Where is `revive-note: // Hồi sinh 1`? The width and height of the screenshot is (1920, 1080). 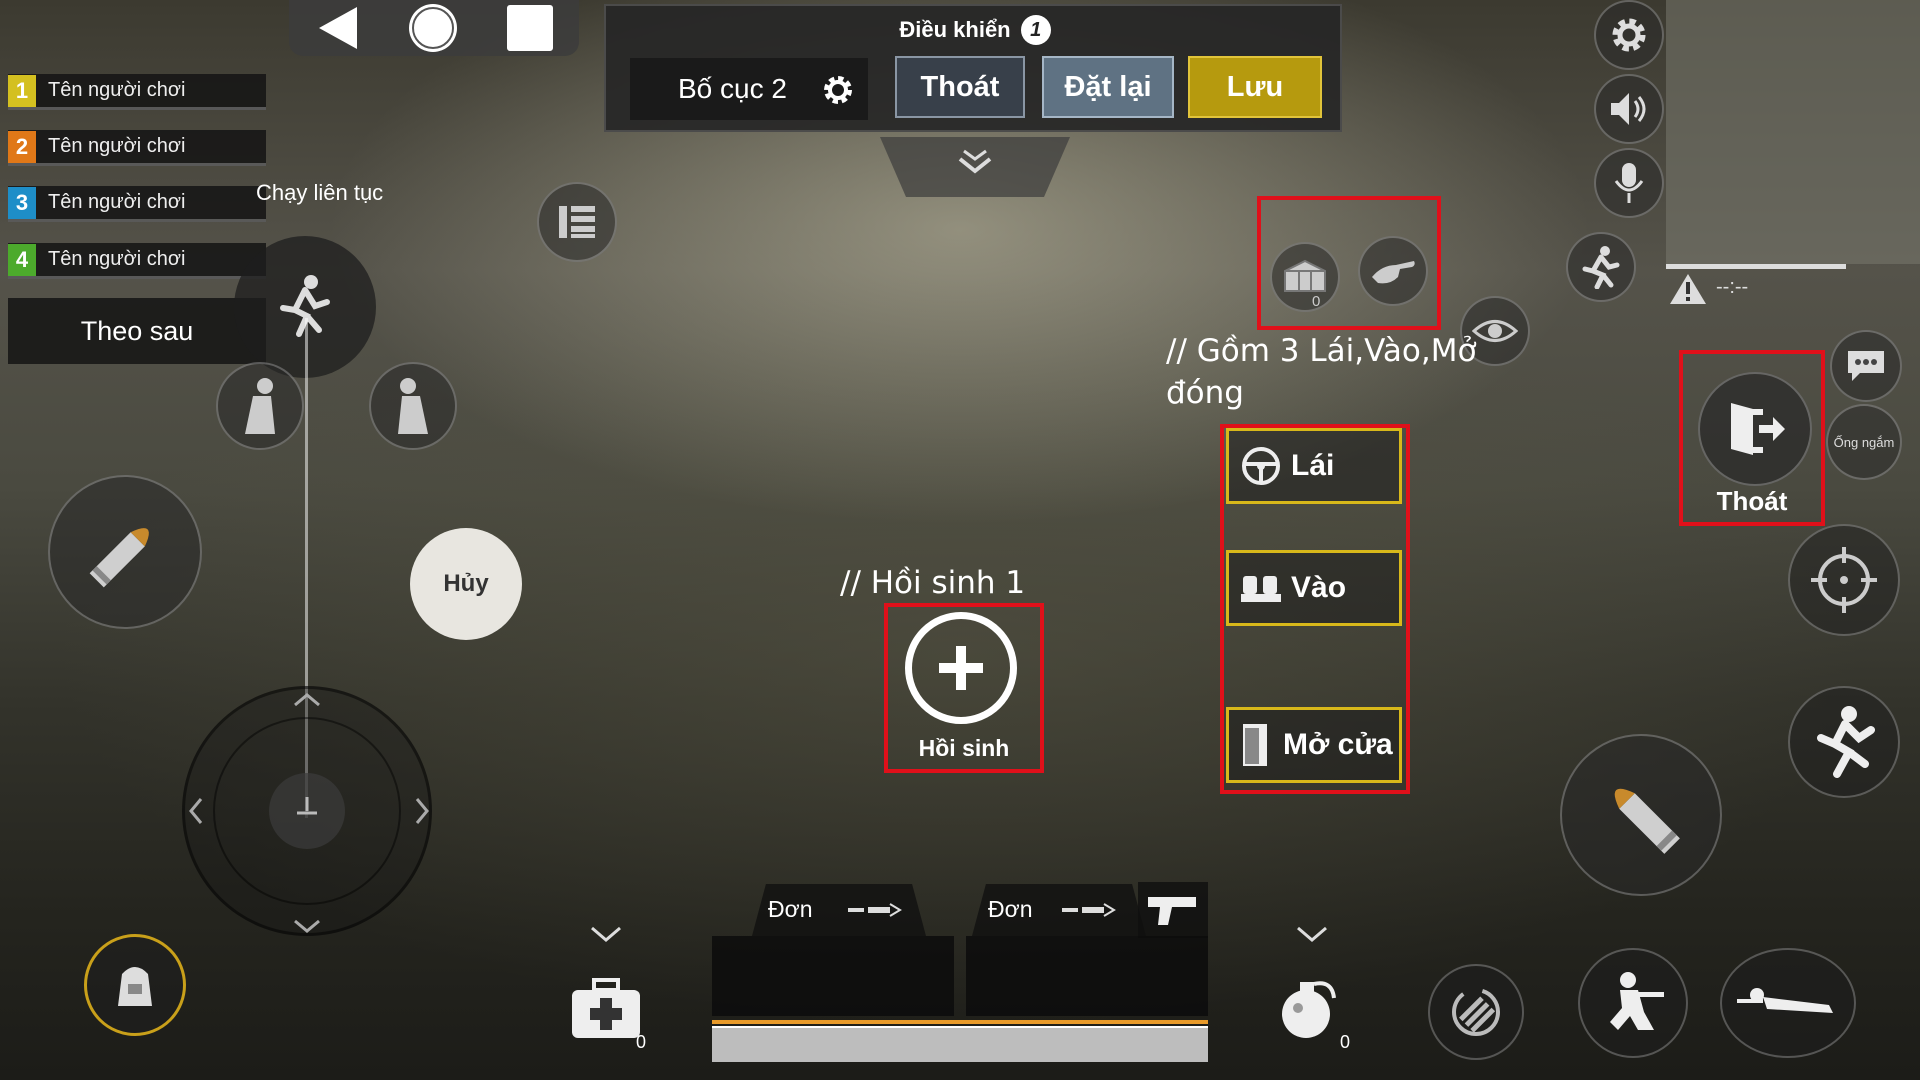
revive-note: // Hồi sinh 1 is located at coordinates (933, 583).